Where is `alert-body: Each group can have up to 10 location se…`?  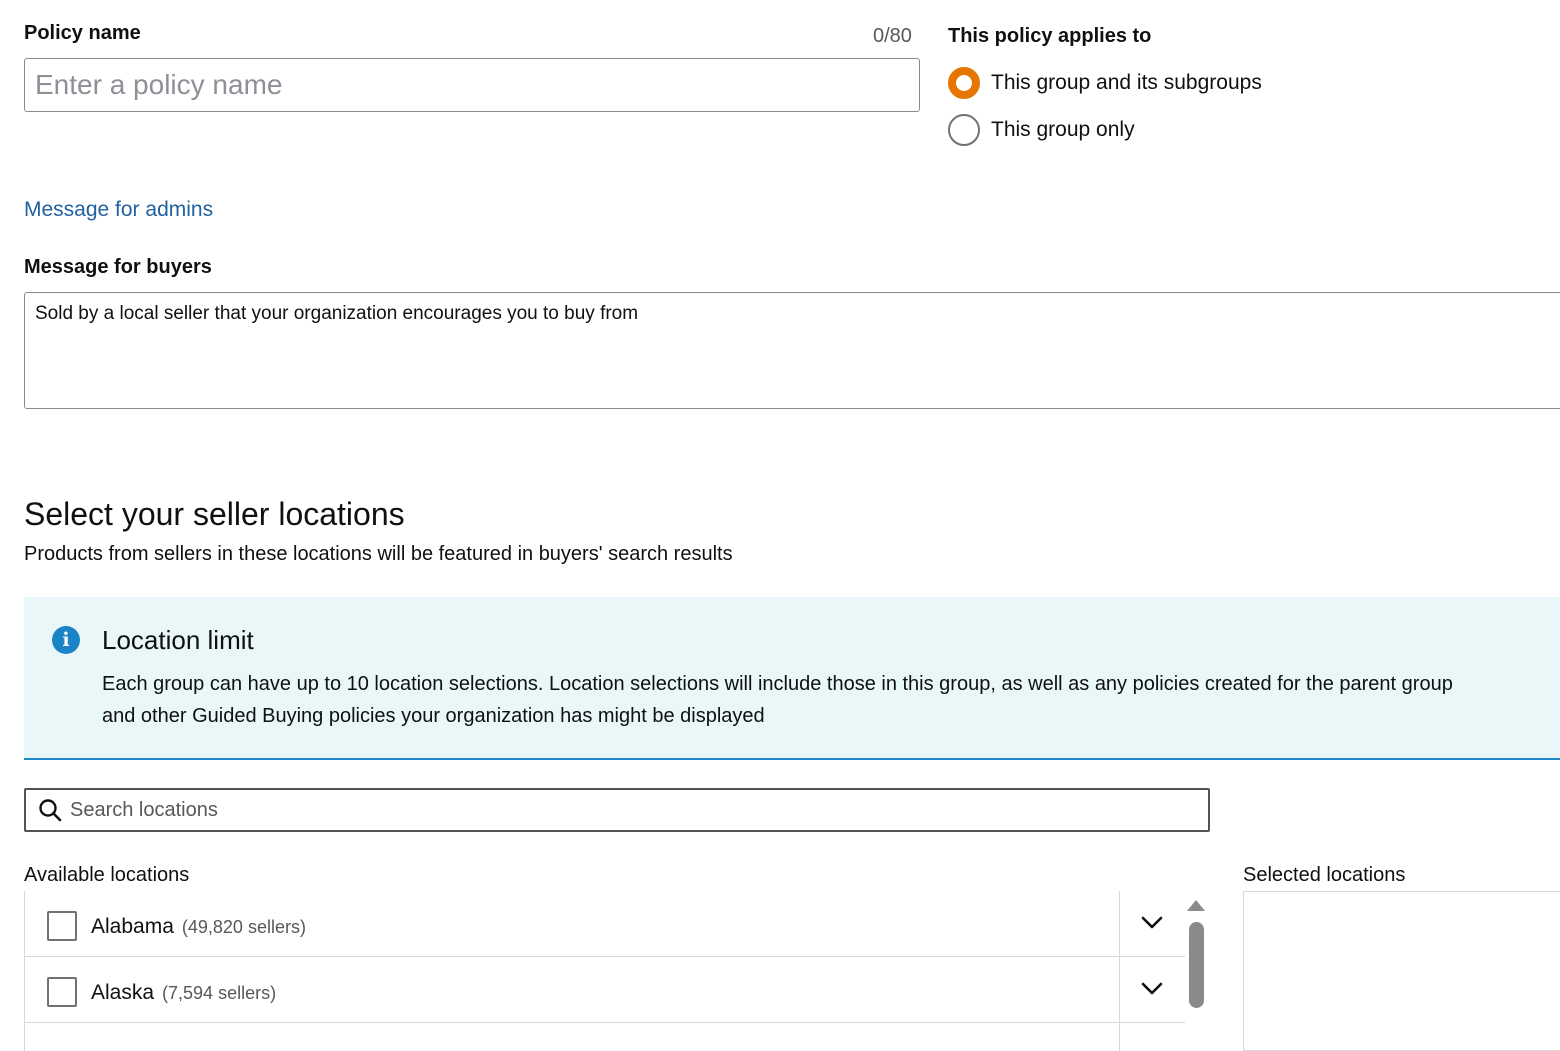
alert-body: Each group can have up to 10 location se… is located at coordinates (831, 700).